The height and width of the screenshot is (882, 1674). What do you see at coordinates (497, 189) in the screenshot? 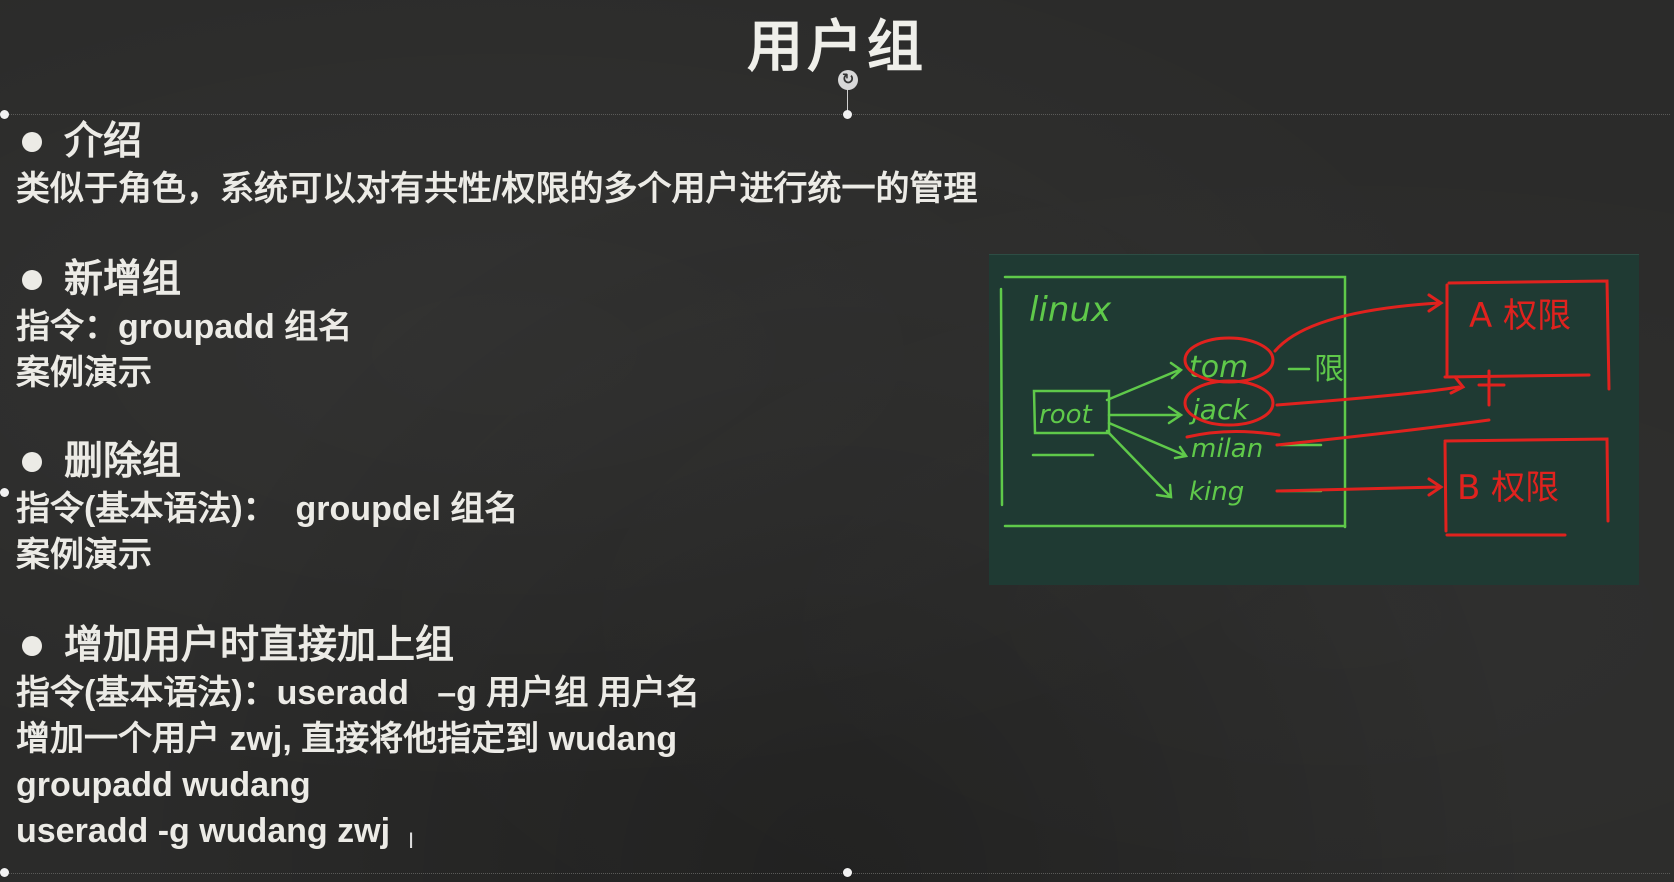
I see `body-line: 类似于角色，系统可以对有共性/权限的多个用户进行统一的管理` at bounding box center [497, 189].